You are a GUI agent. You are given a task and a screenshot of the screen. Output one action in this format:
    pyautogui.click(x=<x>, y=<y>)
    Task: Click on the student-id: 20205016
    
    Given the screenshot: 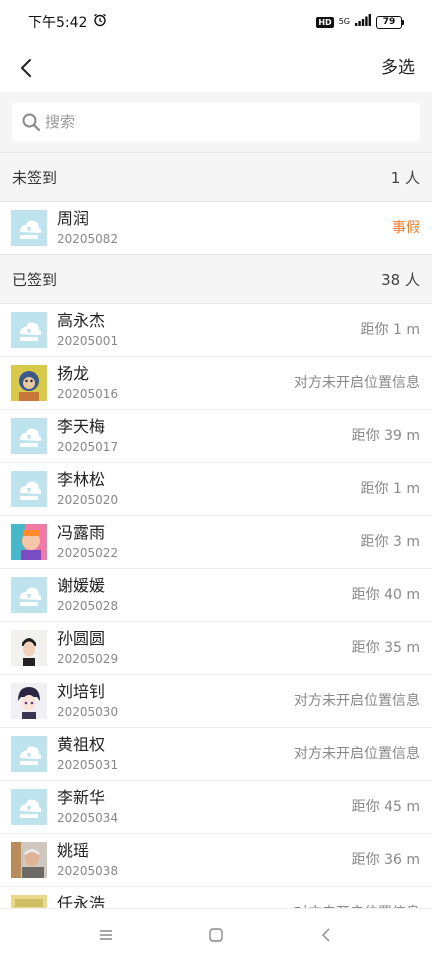 What is the action you would take?
    pyautogui.click(x=88, y=394)
    